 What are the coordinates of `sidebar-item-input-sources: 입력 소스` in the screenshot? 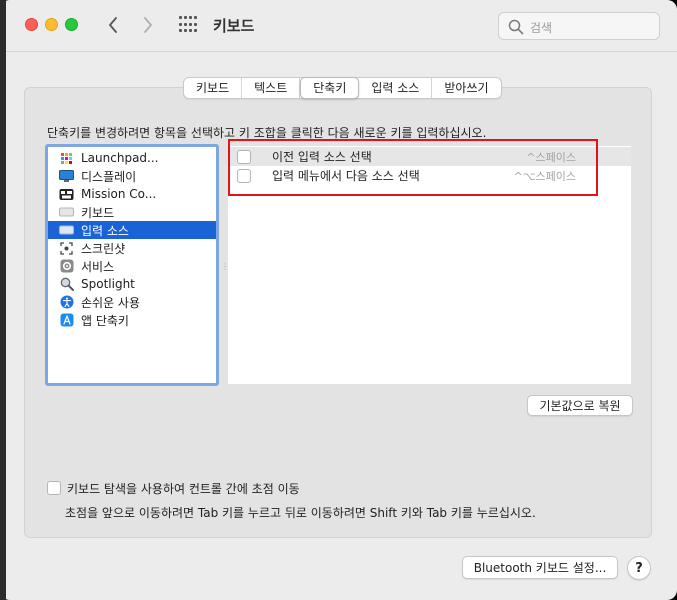 It's located at (132, 230).